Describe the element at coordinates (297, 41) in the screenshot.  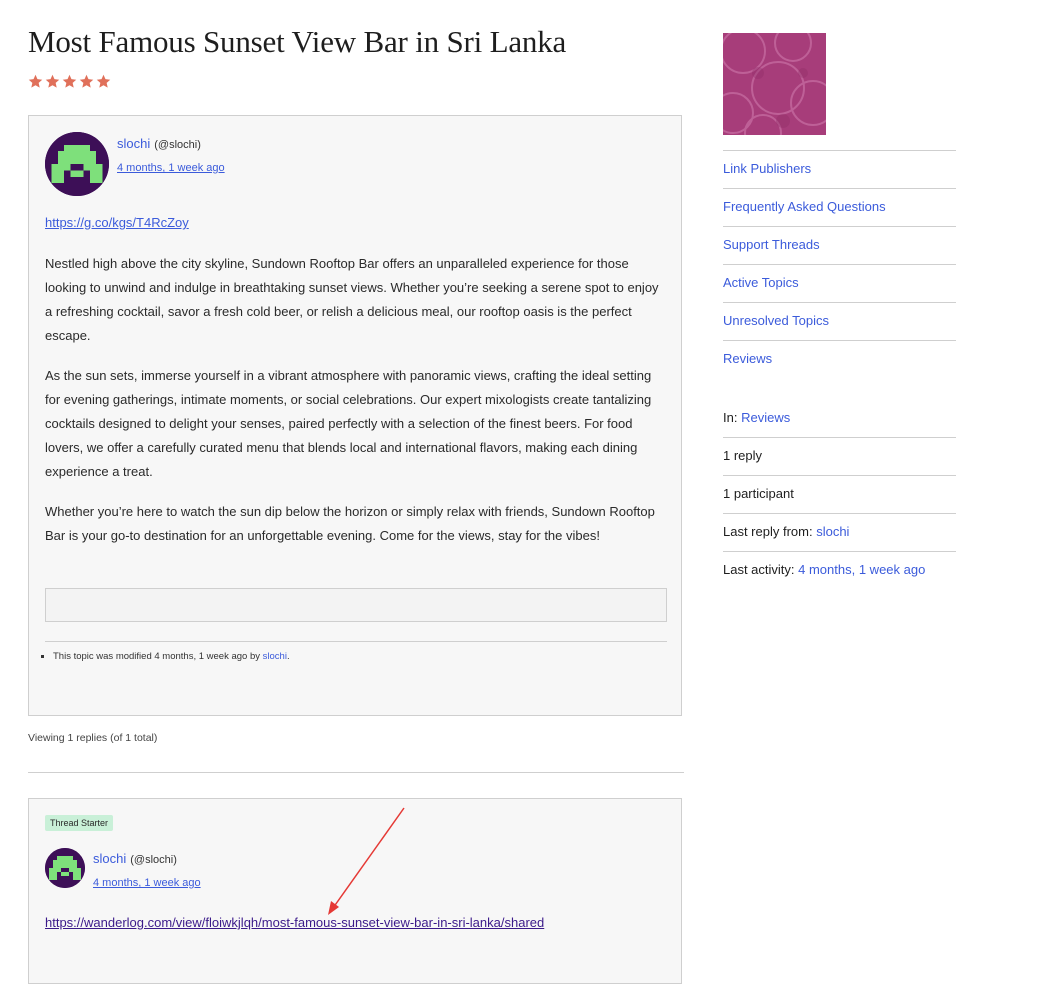
I see `topic-title: Most Famous Sunset View Bar in Sri Lanka` at that location.